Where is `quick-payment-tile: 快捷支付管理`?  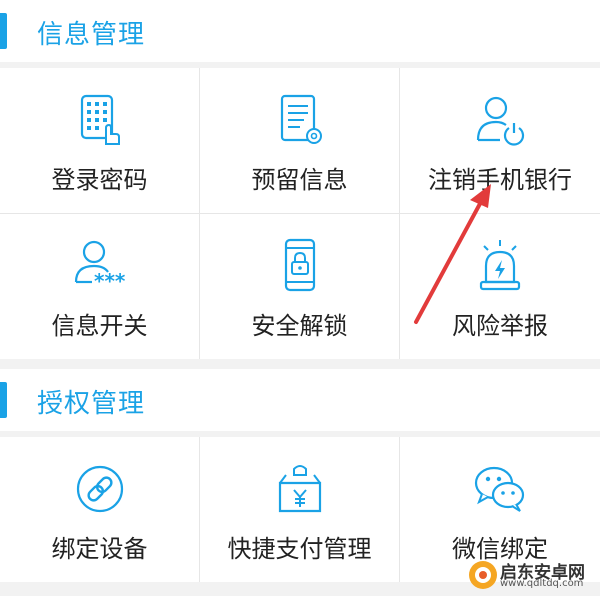
quick-payment-tile: 快捷支付管理 is located at coordinates (299, 509).